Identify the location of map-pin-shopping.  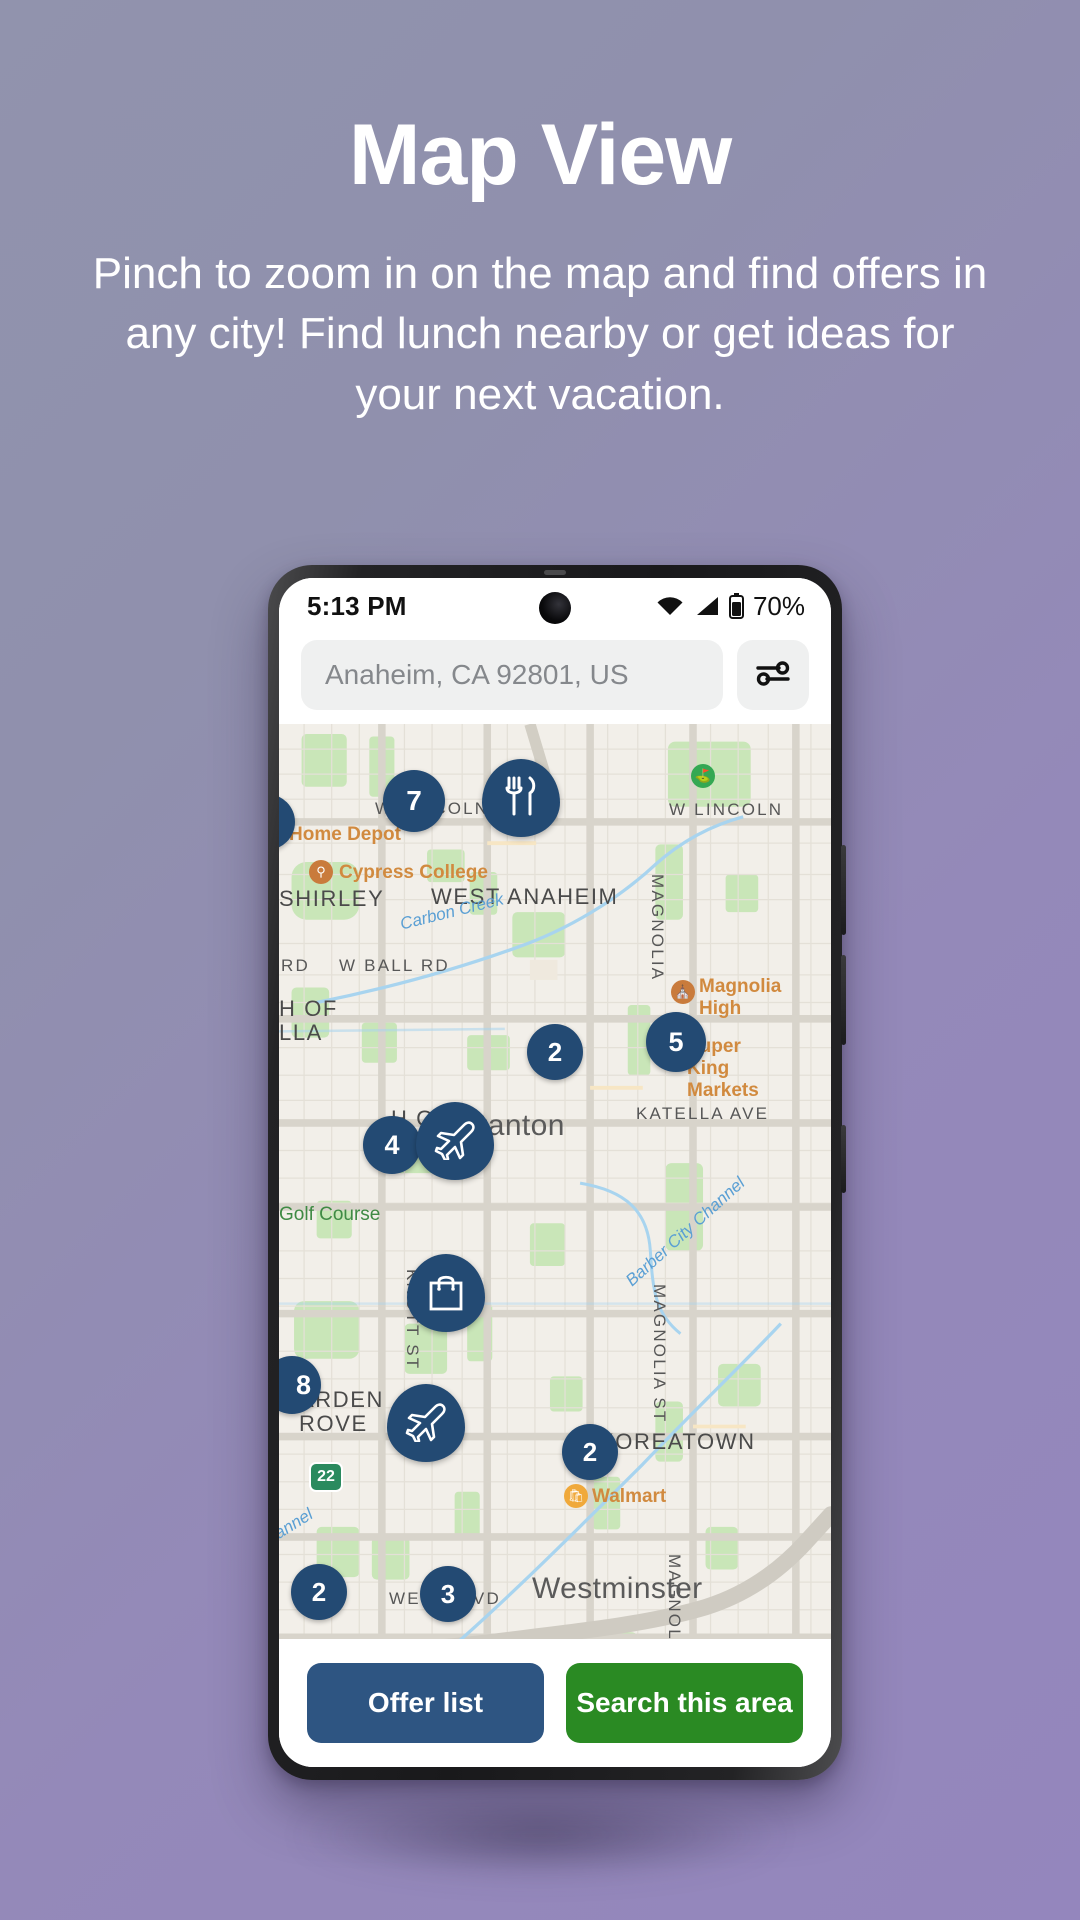
(446, 1305).